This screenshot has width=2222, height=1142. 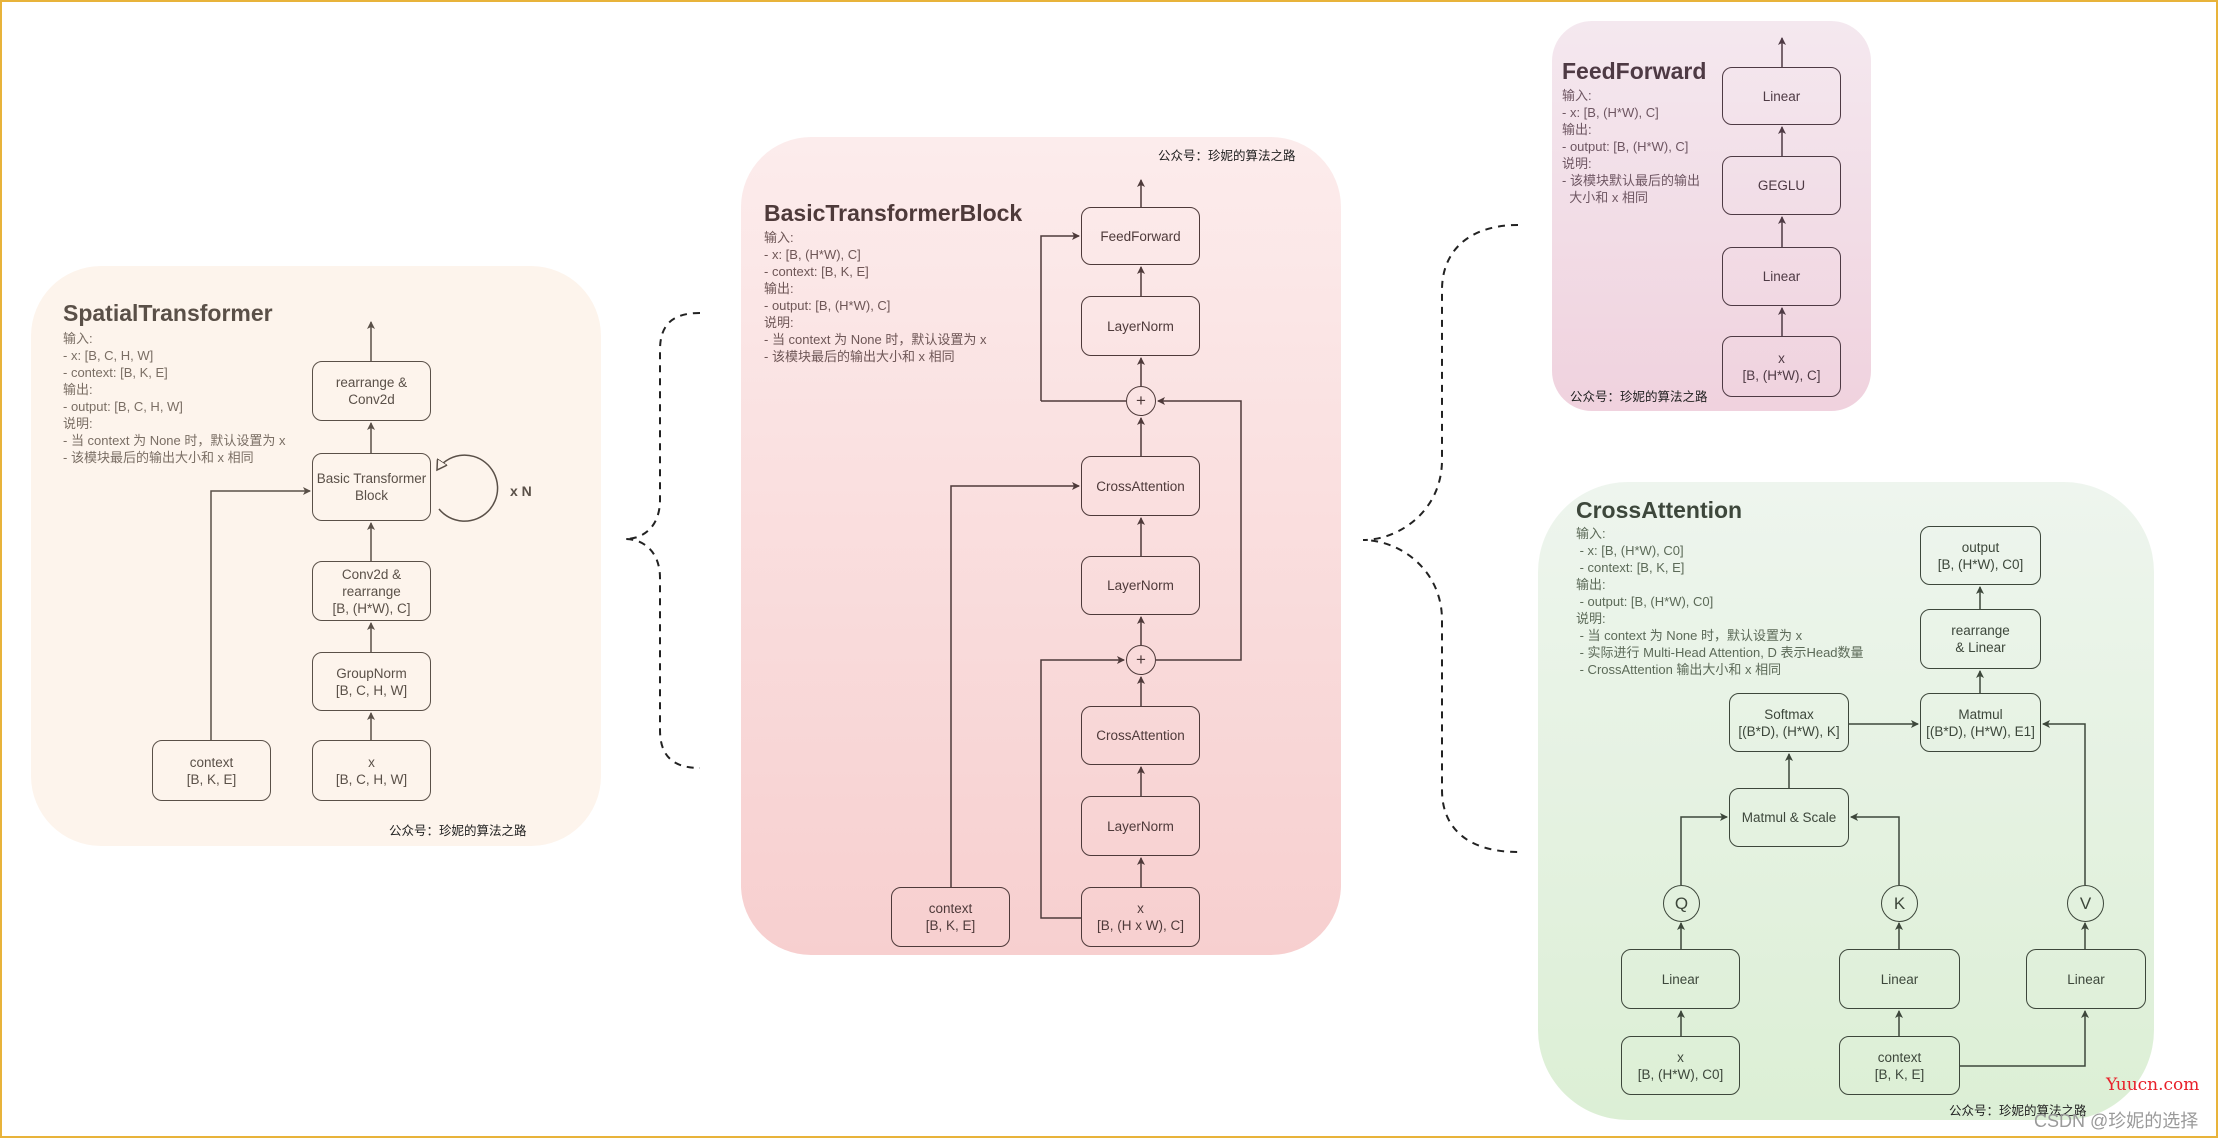 What do you see at coordinates (1140, 326) in the screenshot?
I see `layernorm-3-node: LayerNorm` at bounding box center [1140, 326].